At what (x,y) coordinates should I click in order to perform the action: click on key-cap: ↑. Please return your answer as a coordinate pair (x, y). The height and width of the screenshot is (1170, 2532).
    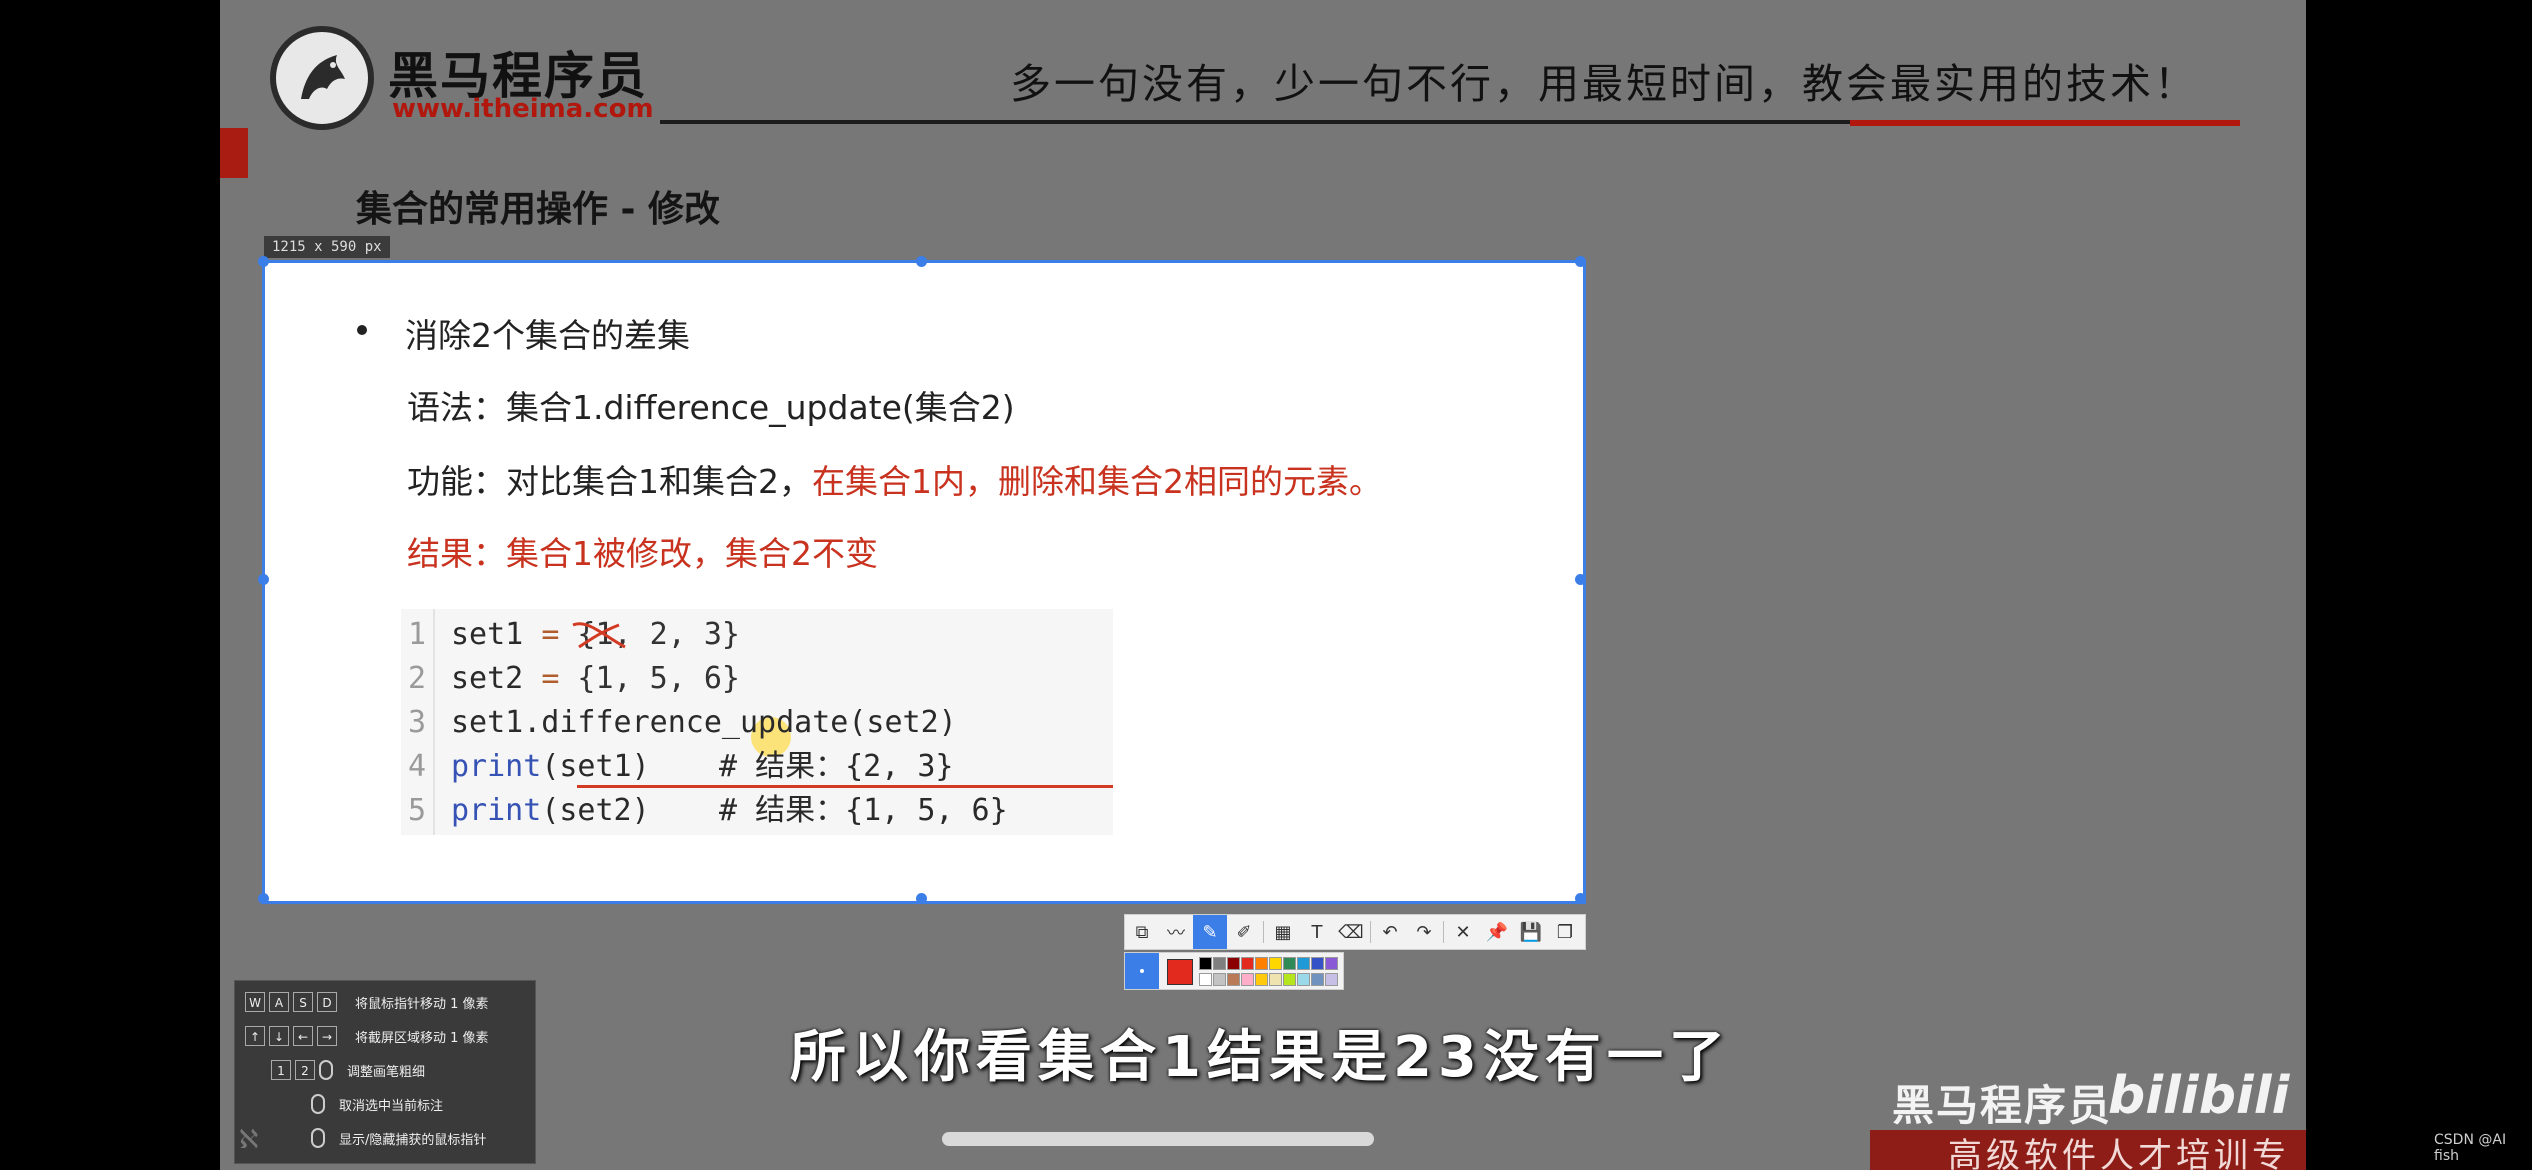
    Looking at the image, I should click on (255, 1036).